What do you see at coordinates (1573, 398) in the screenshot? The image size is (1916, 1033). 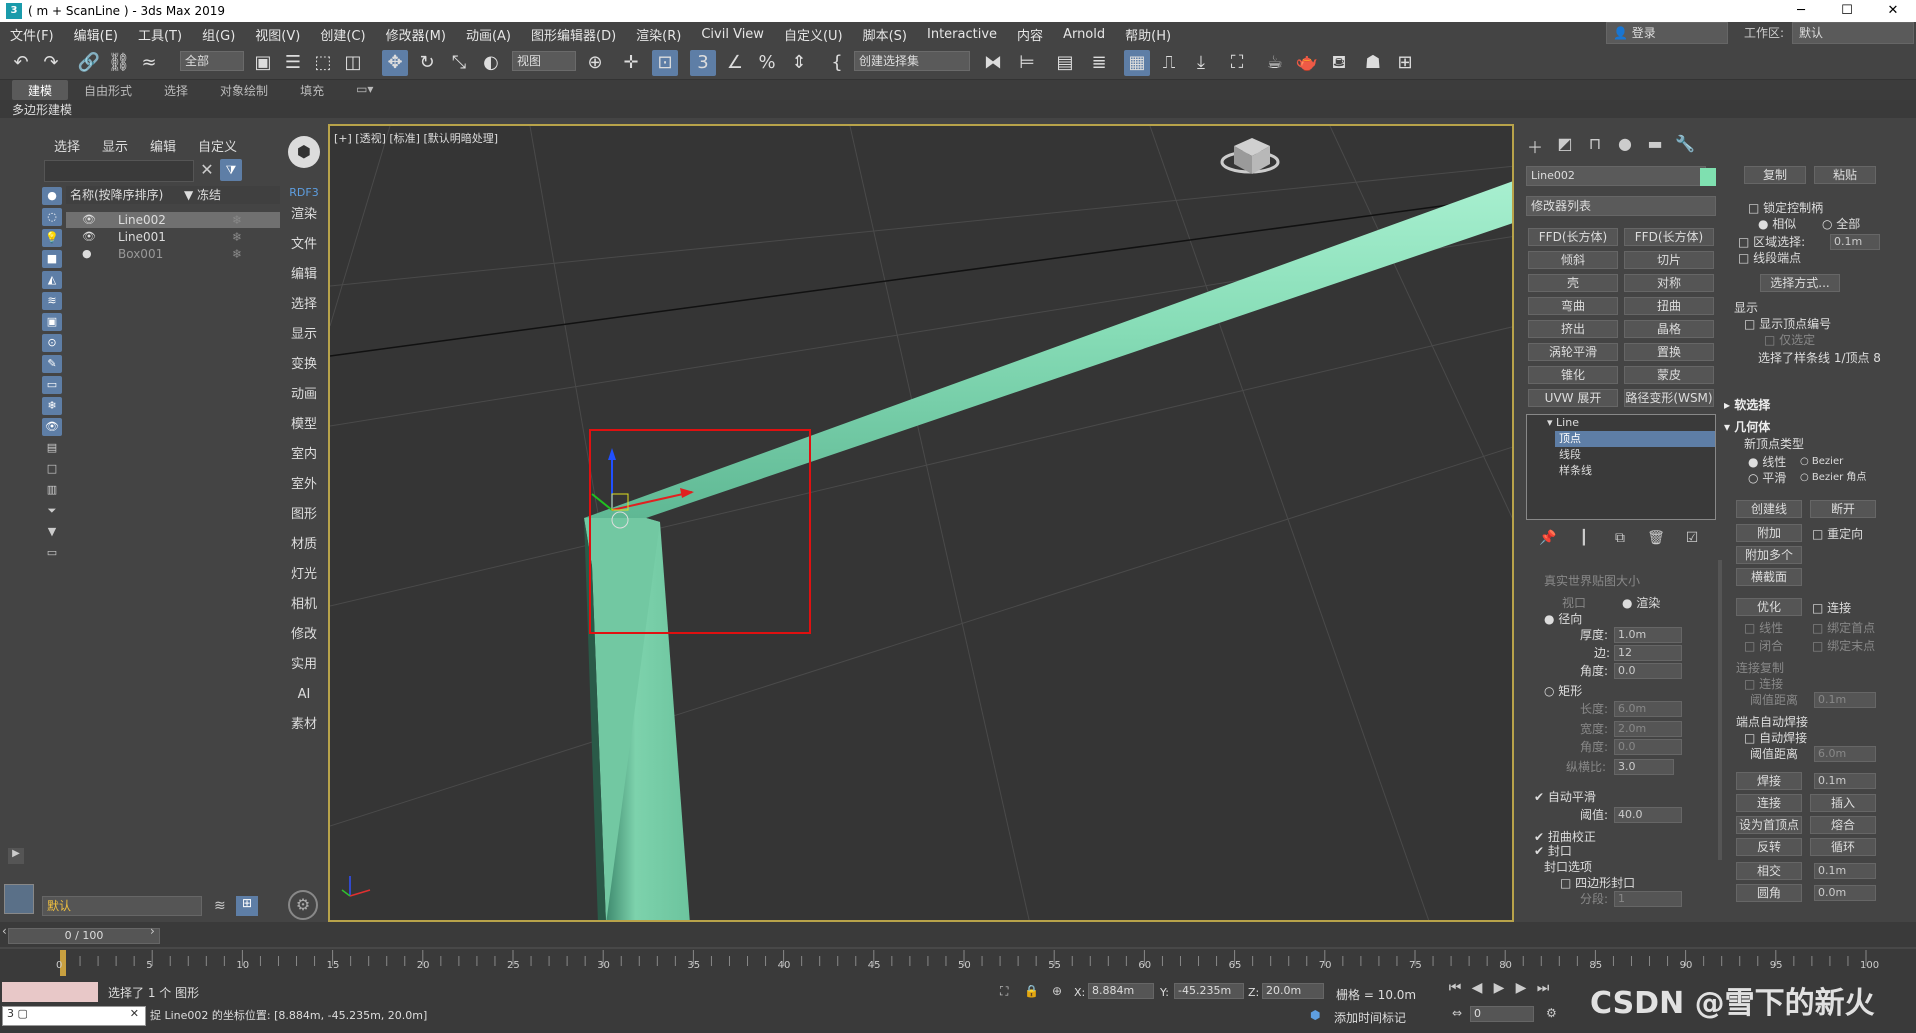 I see `modifier-button: UVW 展开` at bounding box center [1573, 398].